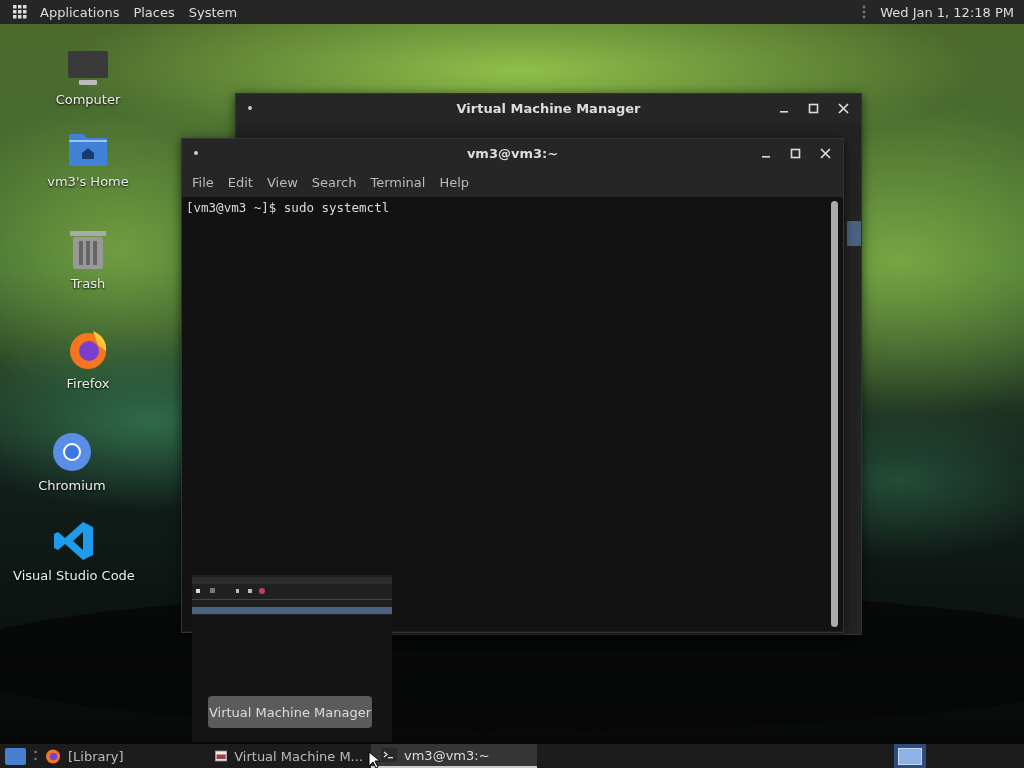 This screenshot has height=768, width=1024. What do you see at coordinates (454, 182) in the screenshot?
I see `menu-item: Help` at bounding box center [454, 182].